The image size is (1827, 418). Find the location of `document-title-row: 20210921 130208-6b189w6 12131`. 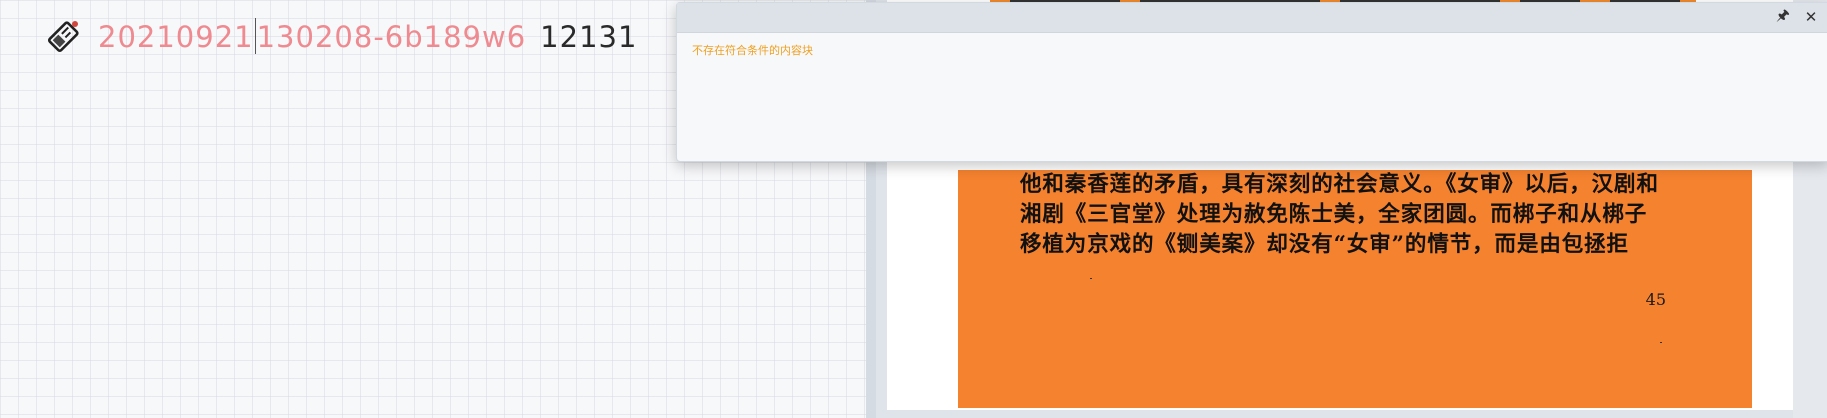

document-title-row: 20210921 130208-6b189w6 12131 is located at coordinates (340, 36).